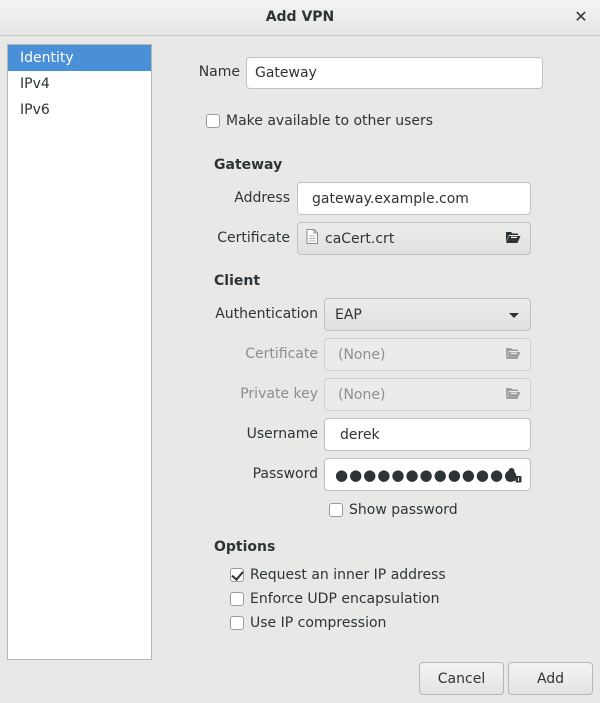  I want to click on option-udp-encapsulation-row: Enforce UDP encapsulation, so click(334, 599).